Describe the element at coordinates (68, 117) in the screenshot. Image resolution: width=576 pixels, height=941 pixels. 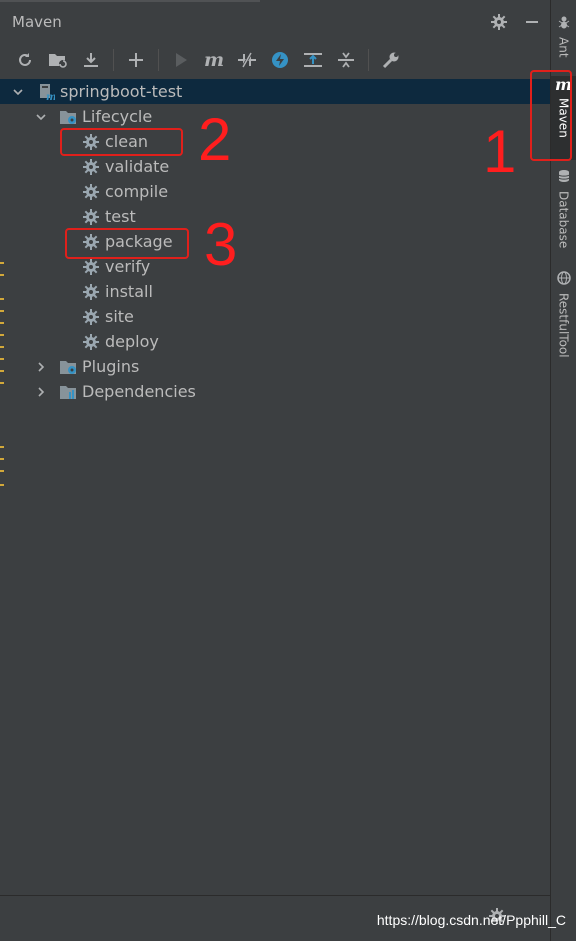
I see `lifecycle-folder-icon` at that location.